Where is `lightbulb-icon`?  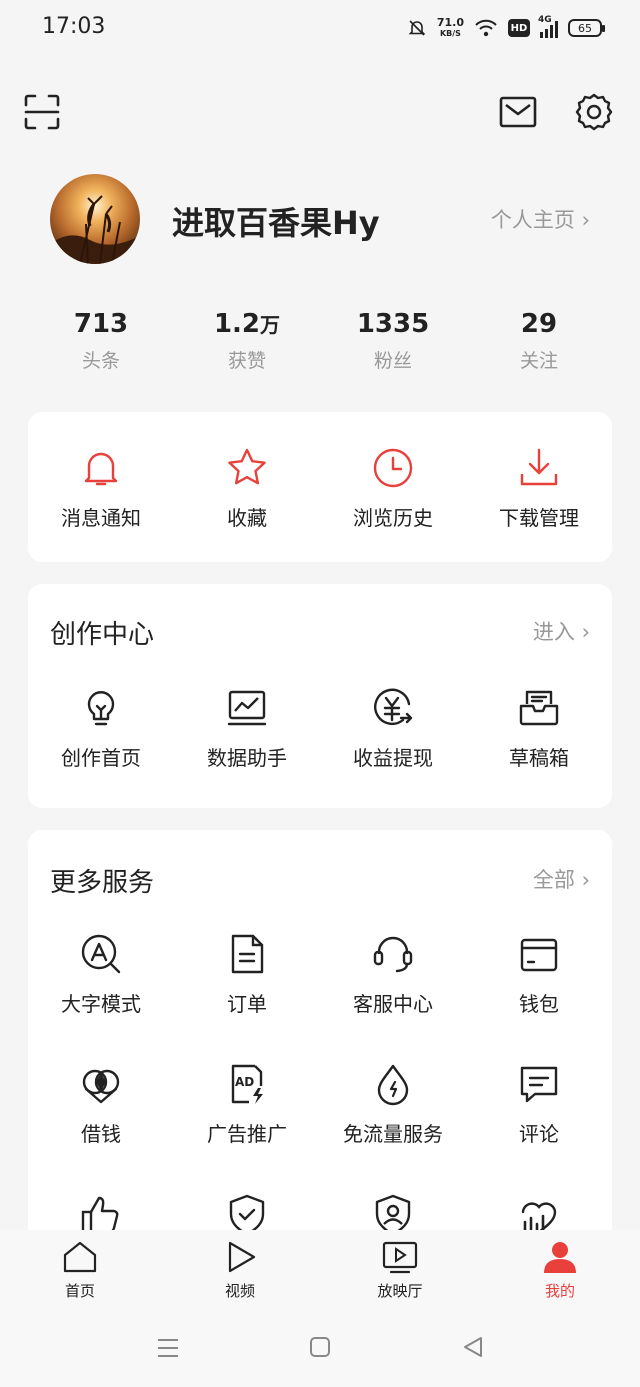 lightbulb-icon is located at coordinates (101, 708).